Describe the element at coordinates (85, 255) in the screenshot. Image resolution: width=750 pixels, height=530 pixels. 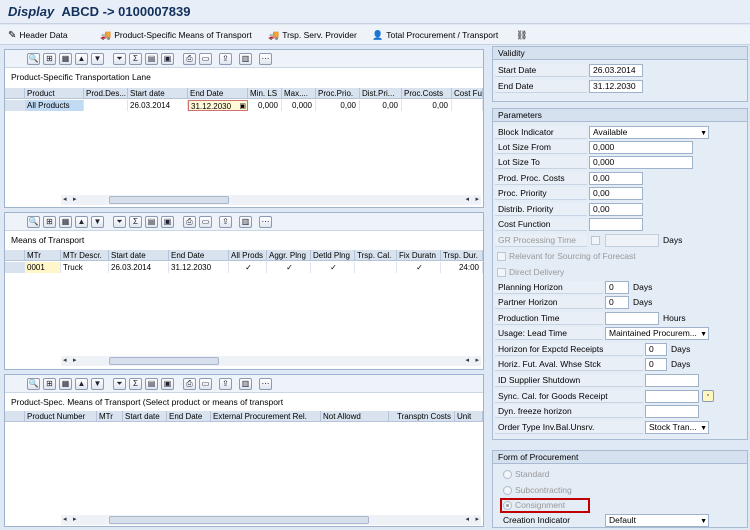
I see `col-mtr-descr: MTr Descr.` at that location.